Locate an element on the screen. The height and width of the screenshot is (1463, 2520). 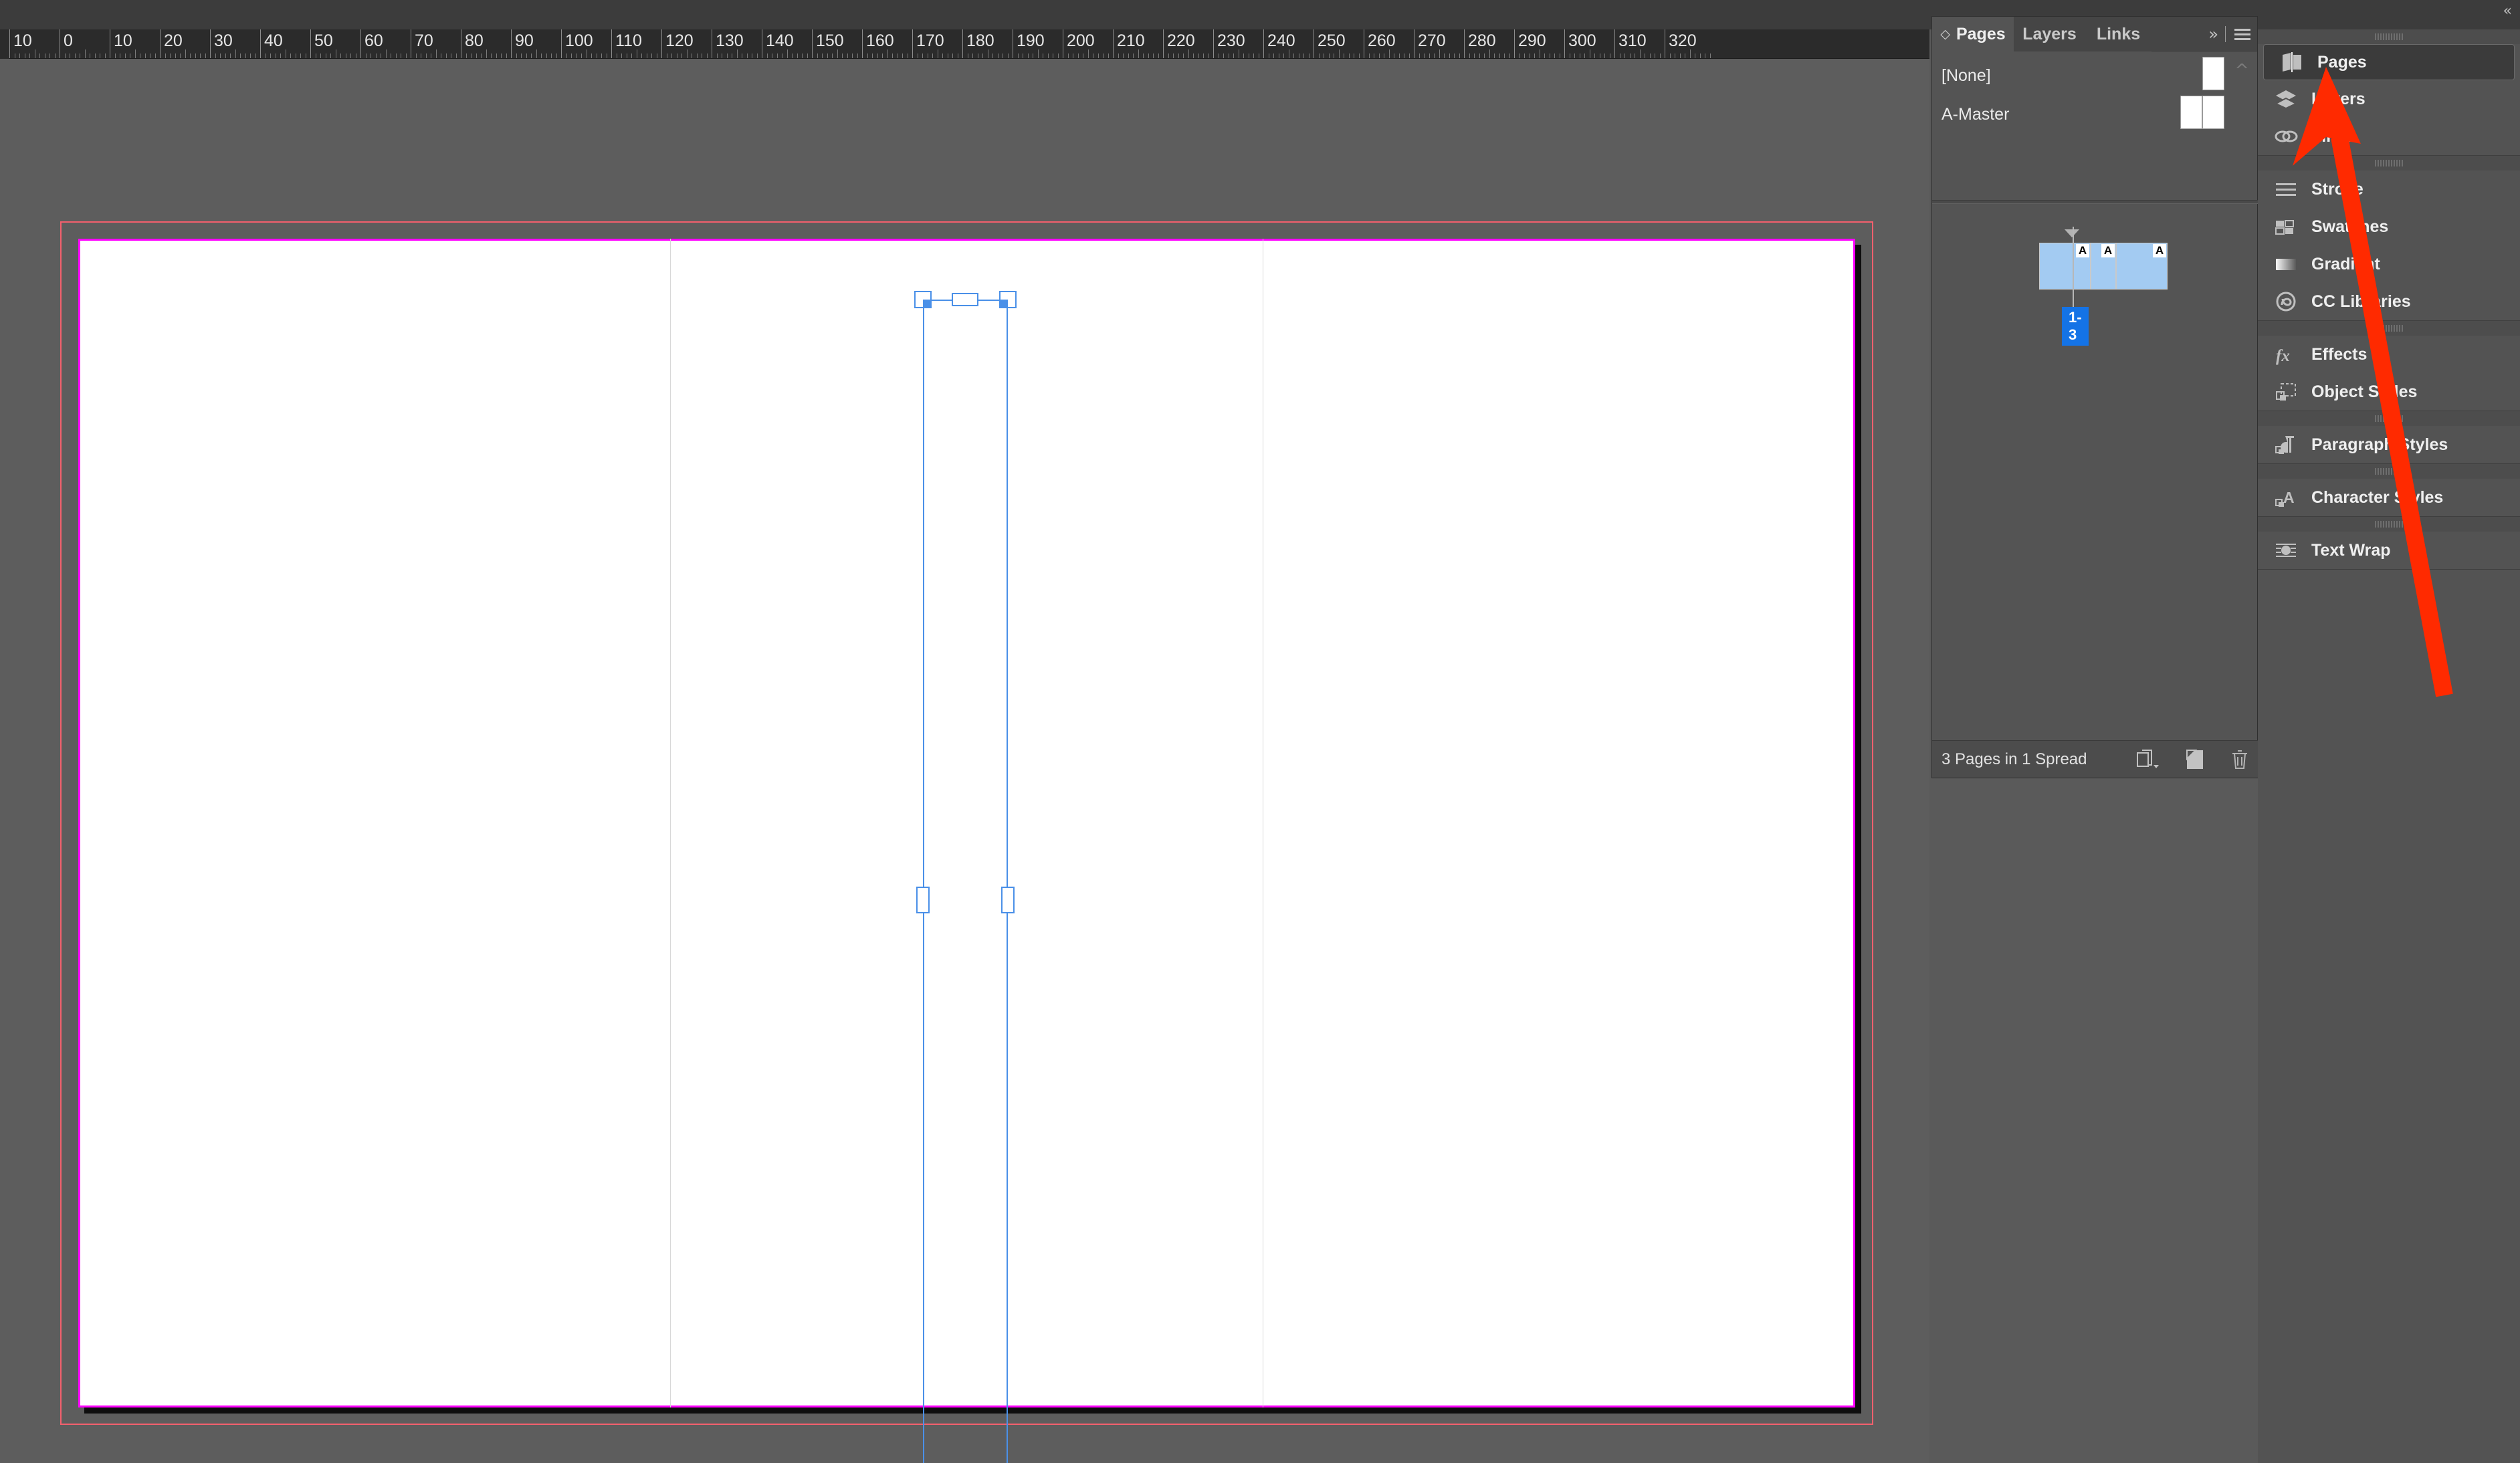
new-page-icon is located at coordinates (2195, 759).